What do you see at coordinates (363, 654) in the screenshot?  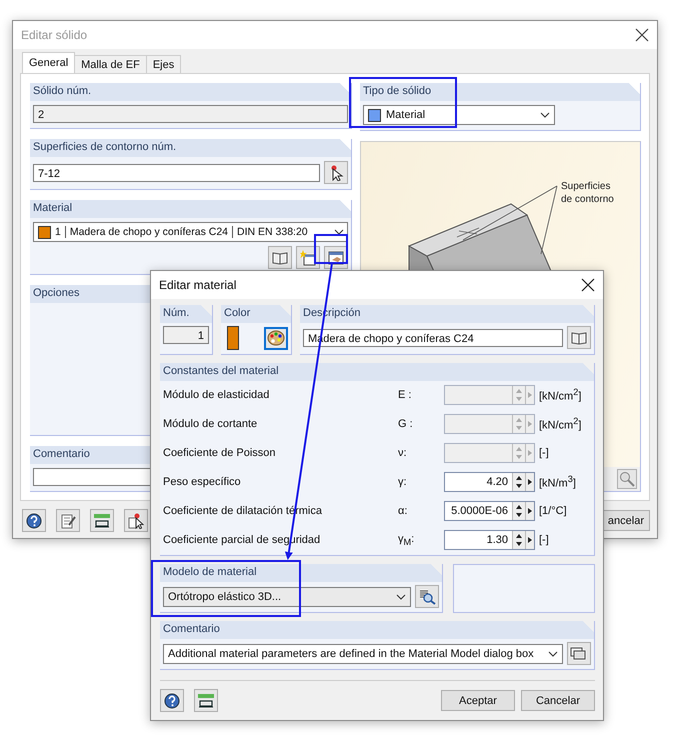 I see `comment-dropdown: Additional material parameters are defined in the Material Model dialog box` at bounding box center [363, 654].